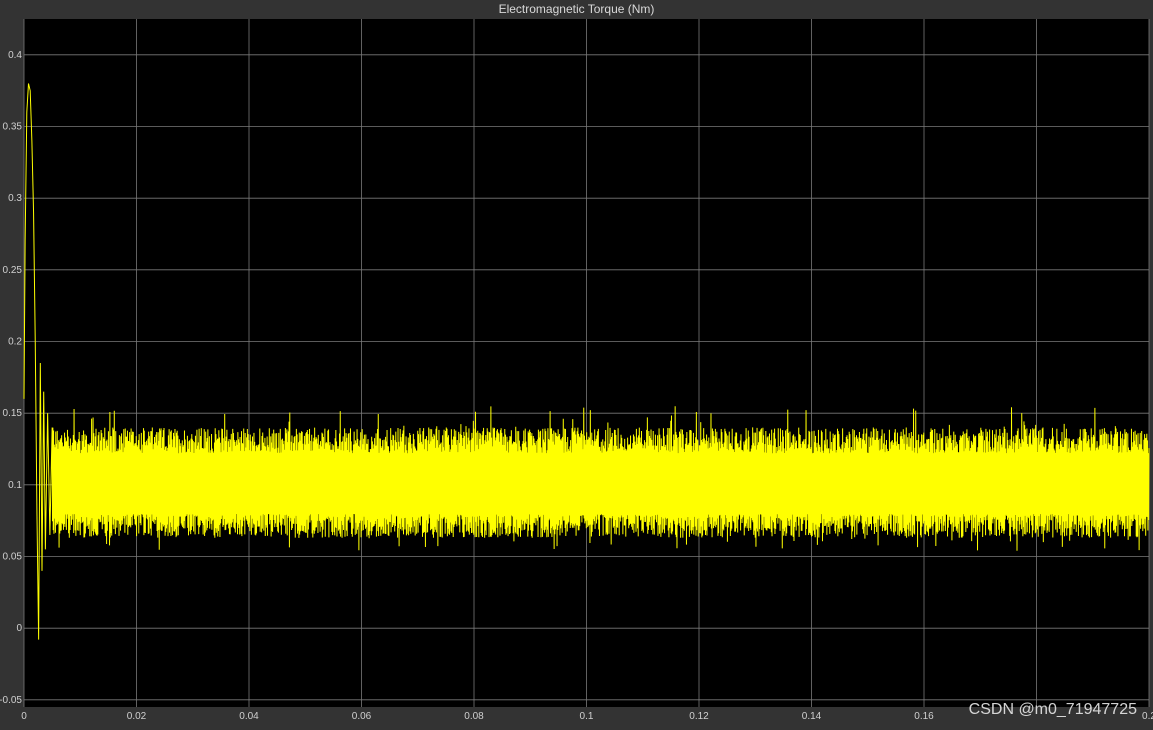  I want to click on y-tick-label: -0.05, so click(11, 700).